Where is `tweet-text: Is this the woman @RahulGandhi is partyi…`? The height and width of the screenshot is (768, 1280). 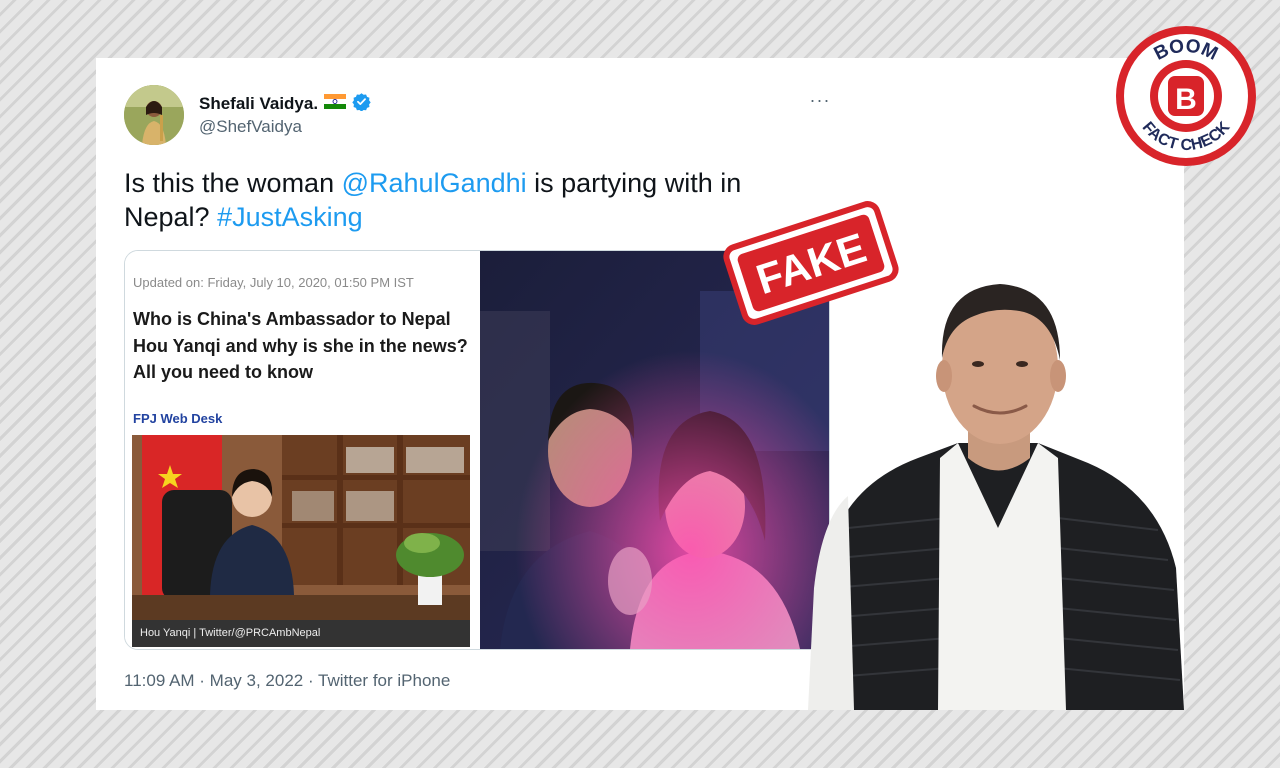 tweet-text: Is this the woman @RahulGandhi is partyi… is located at coordinates (464, 200).